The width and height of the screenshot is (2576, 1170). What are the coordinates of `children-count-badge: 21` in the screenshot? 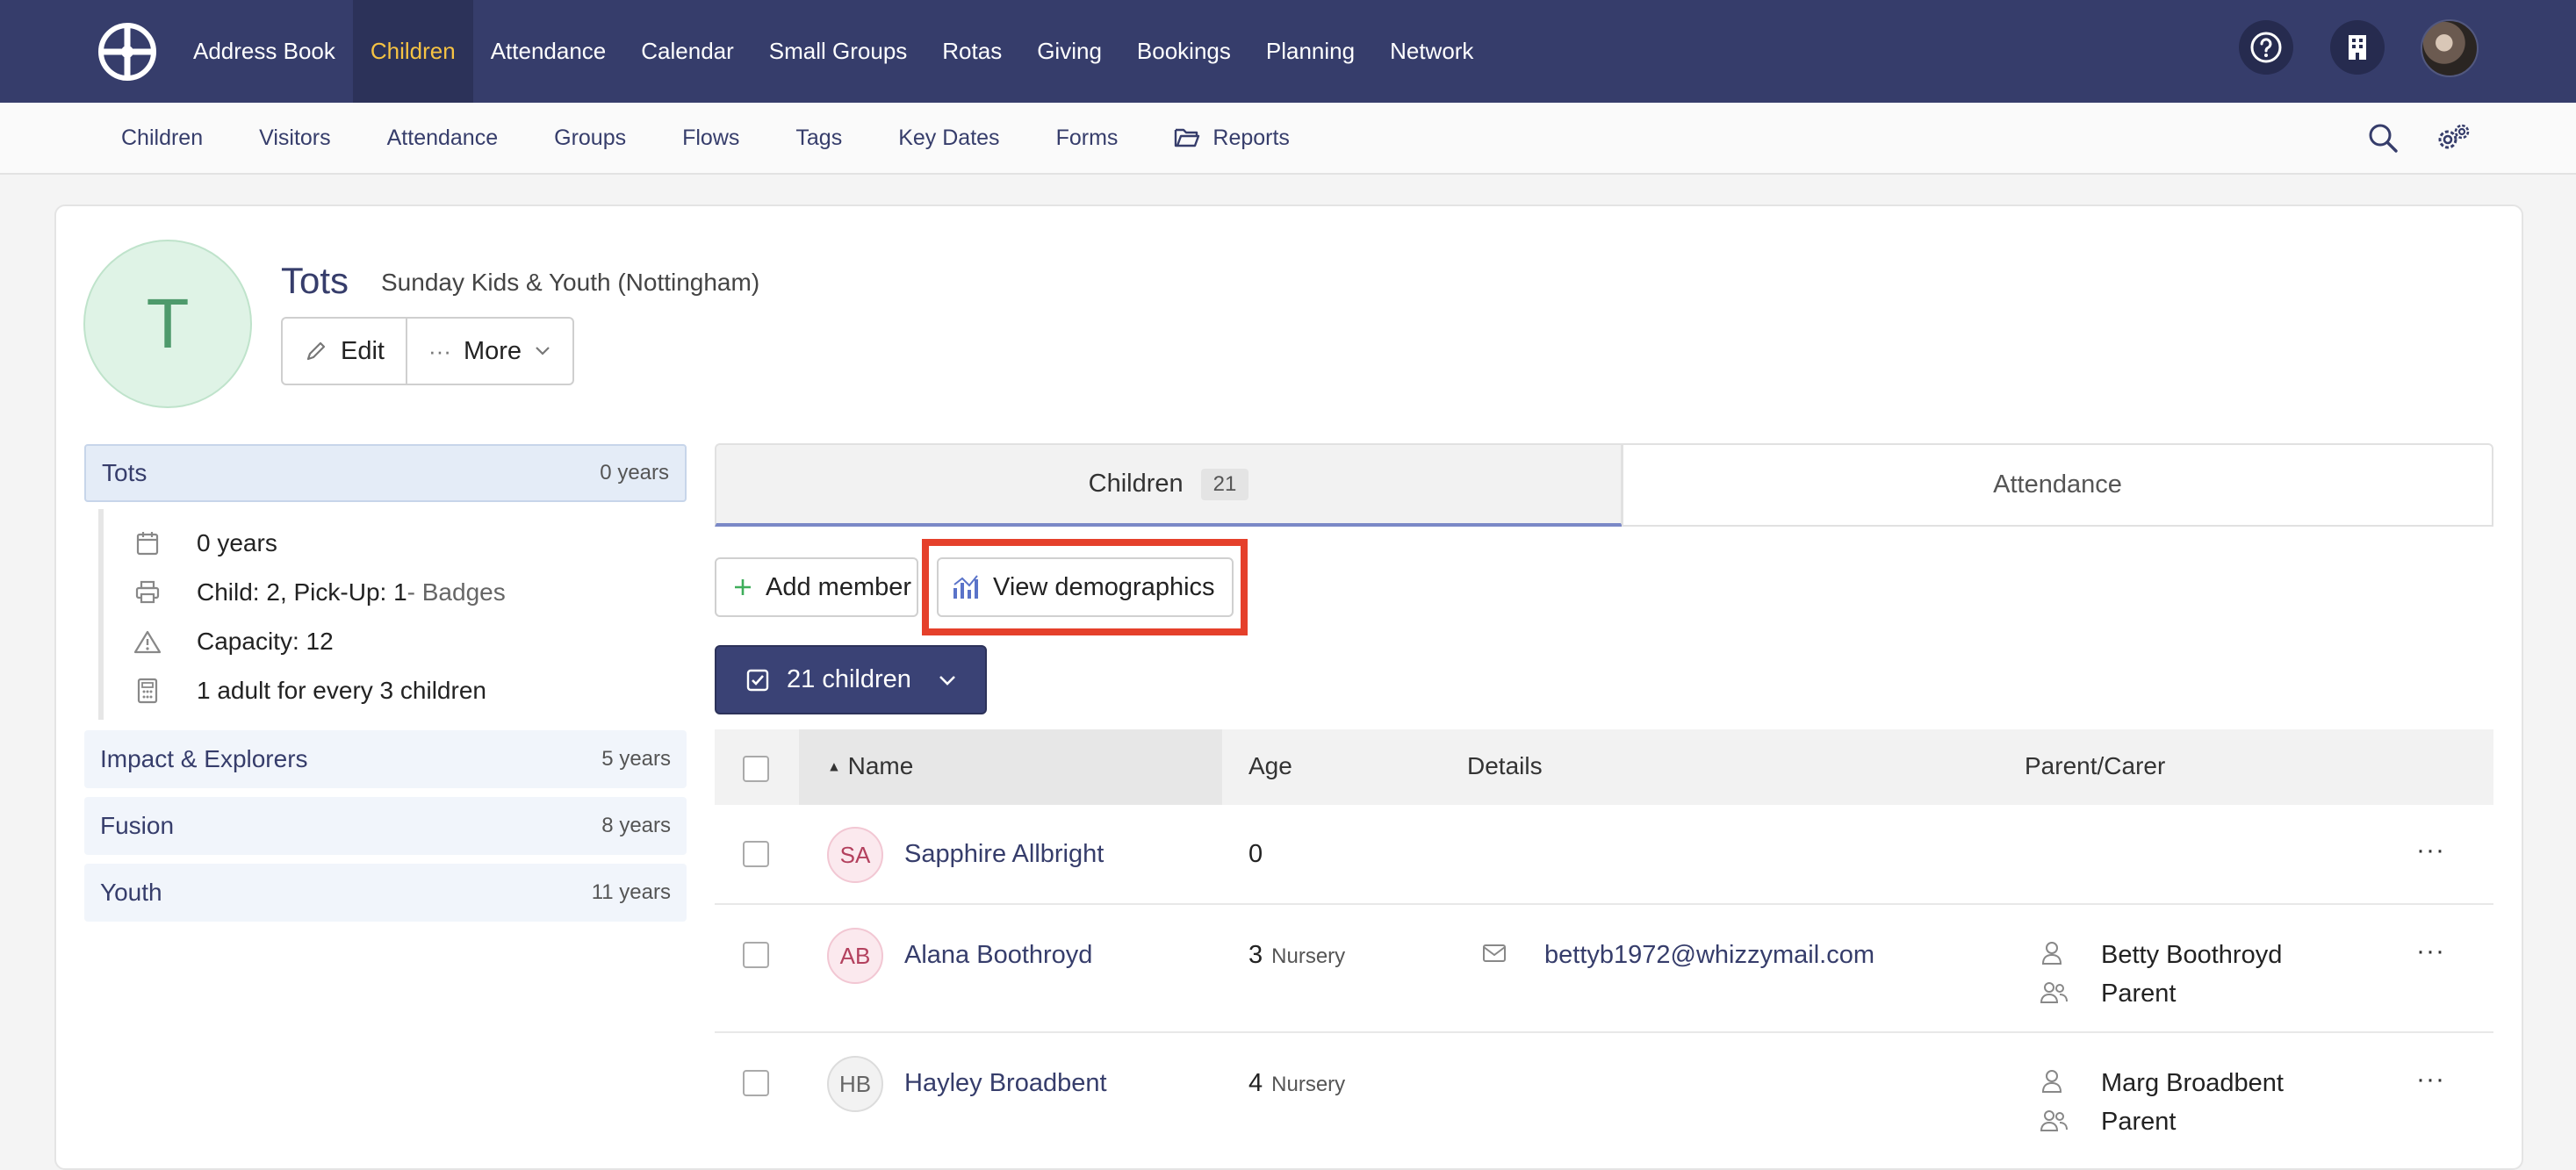 It's located at (1224, 484).